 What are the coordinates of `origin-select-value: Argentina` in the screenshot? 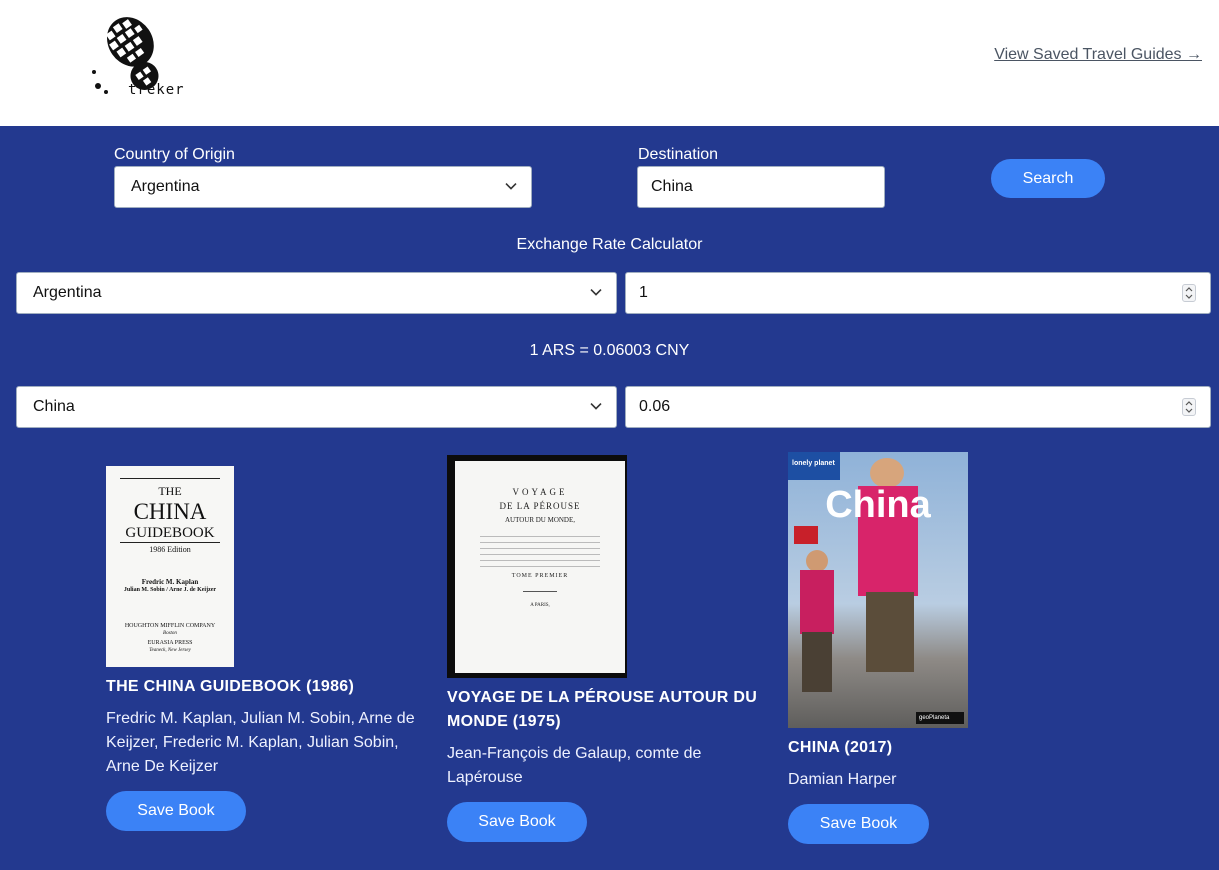 It's located at (165, 186).